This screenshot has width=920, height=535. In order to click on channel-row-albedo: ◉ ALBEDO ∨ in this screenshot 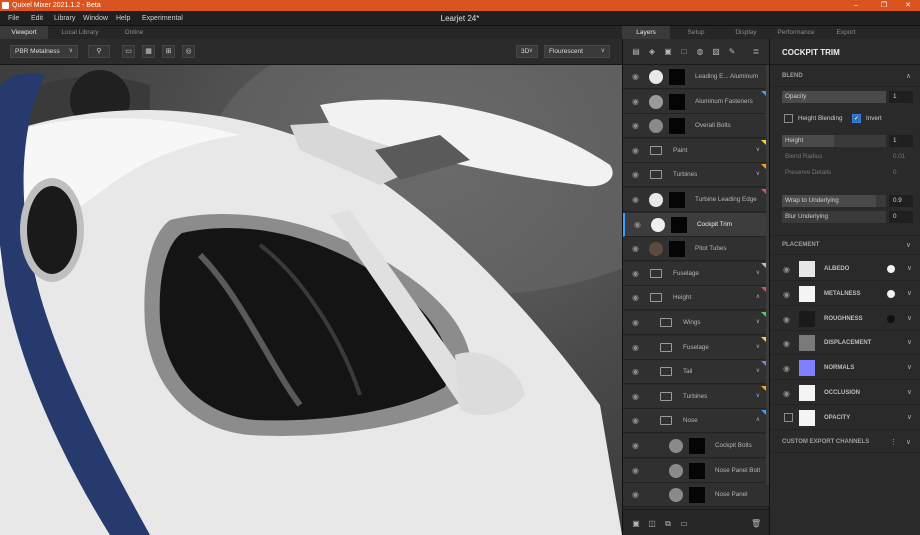, I will do `click(845, 269)`.